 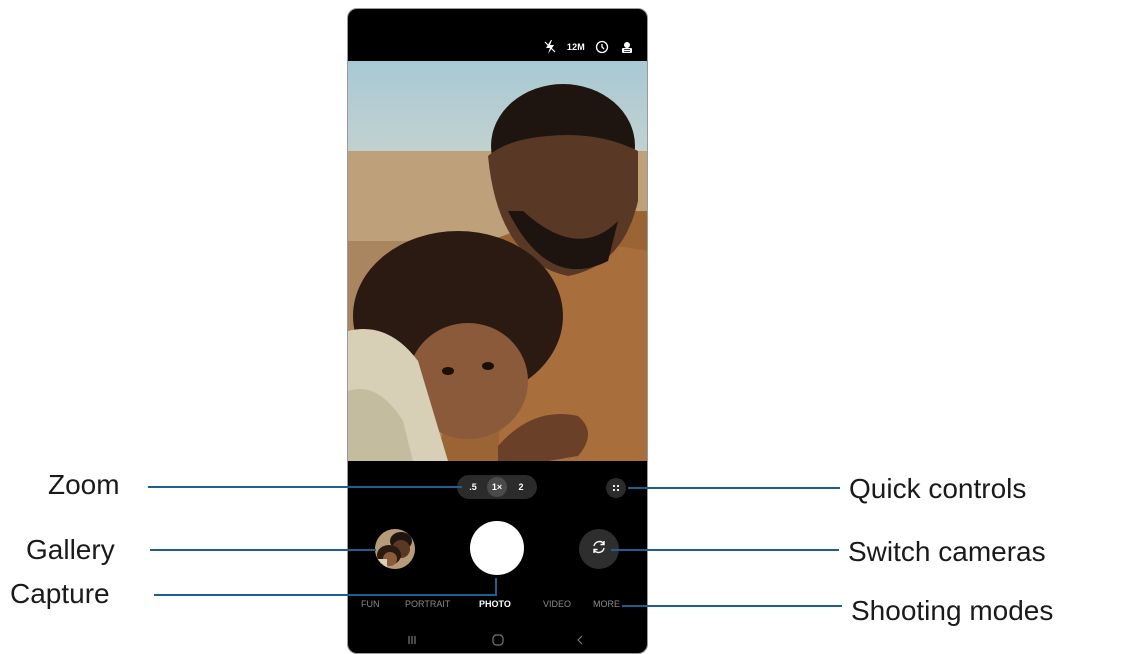 What do you see at coordinates (521, 487) in the screenshot?
I see `zoom-option-2x: 2` at bounding box center [521, 487].